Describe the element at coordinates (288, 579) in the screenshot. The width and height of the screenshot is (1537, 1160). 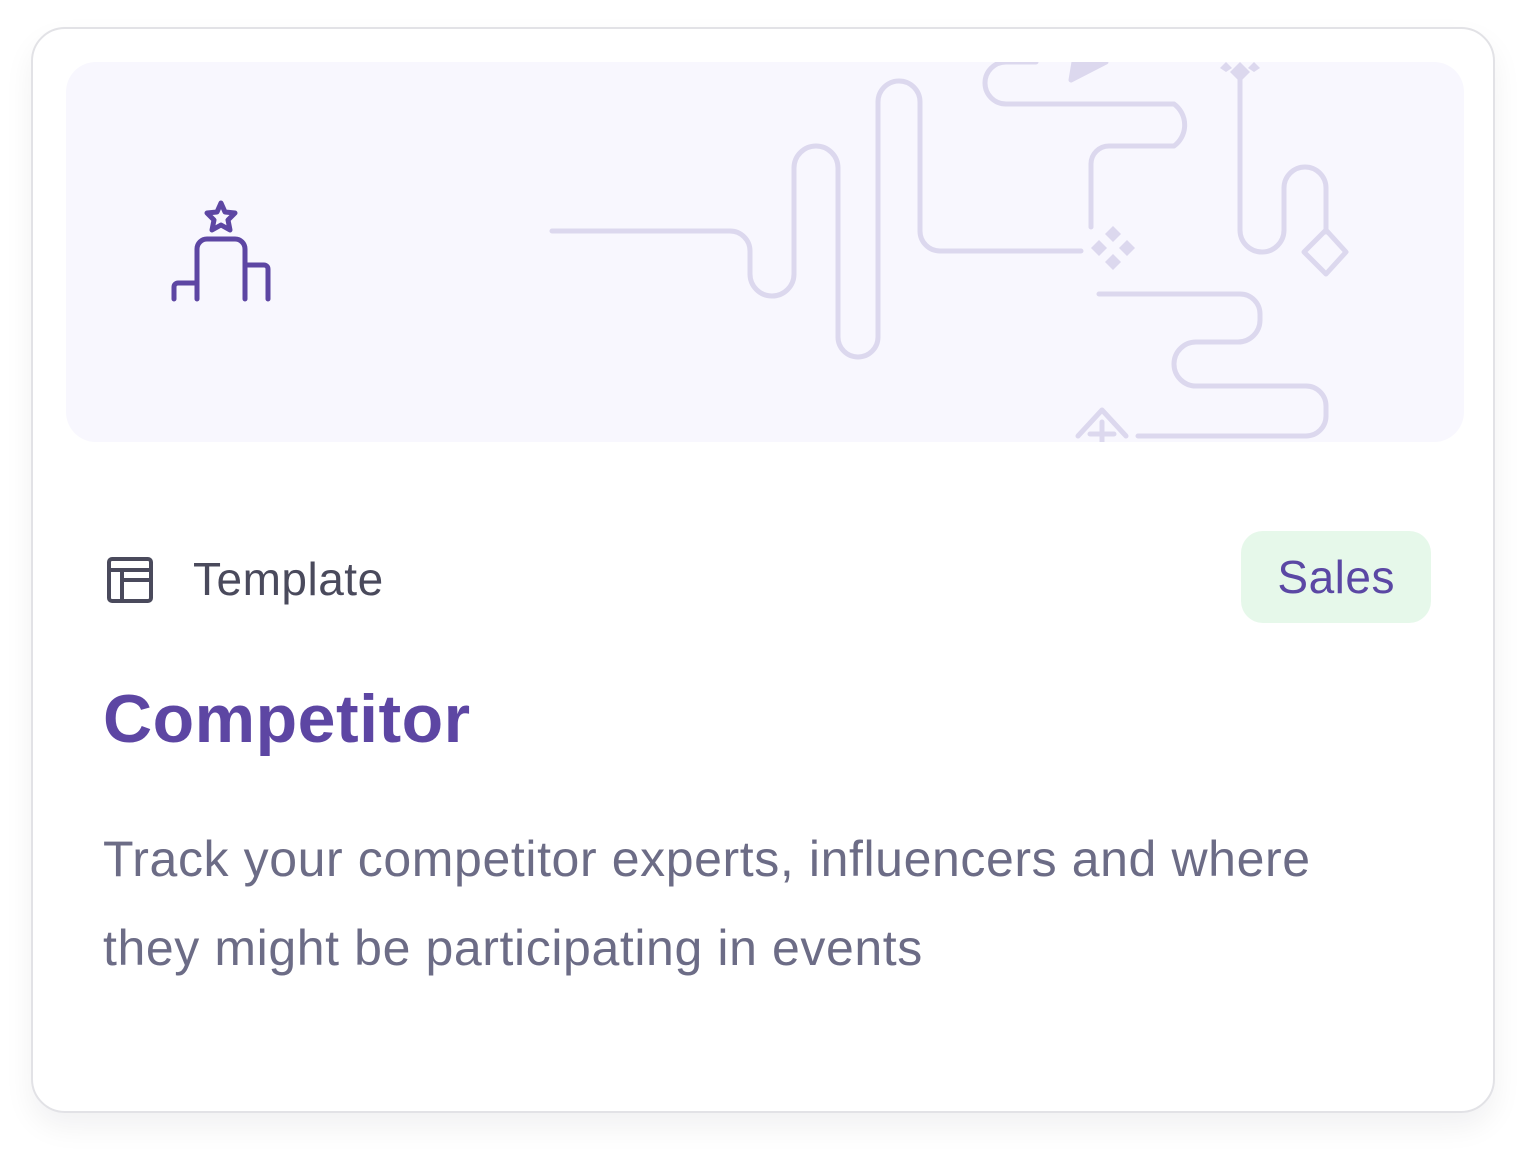
I see `card-type-label: Template` at that location.